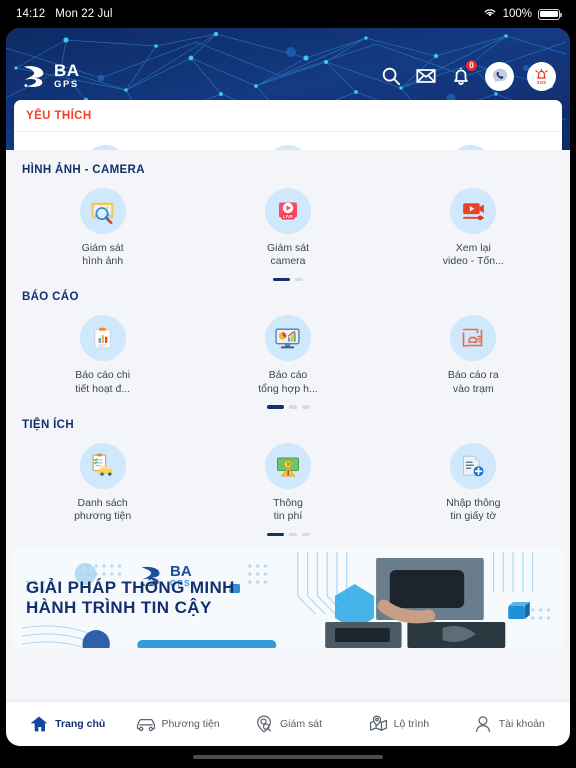  Describe the element at coordinates (264, 724) in the screenshot. I see `pin-search-icon` at that location.